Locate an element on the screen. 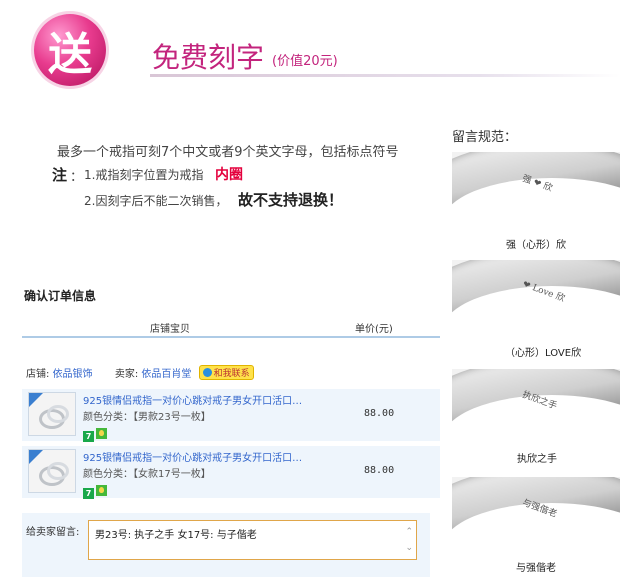  message-rules-title: 留言规范： is located at coordinates (485, 137).